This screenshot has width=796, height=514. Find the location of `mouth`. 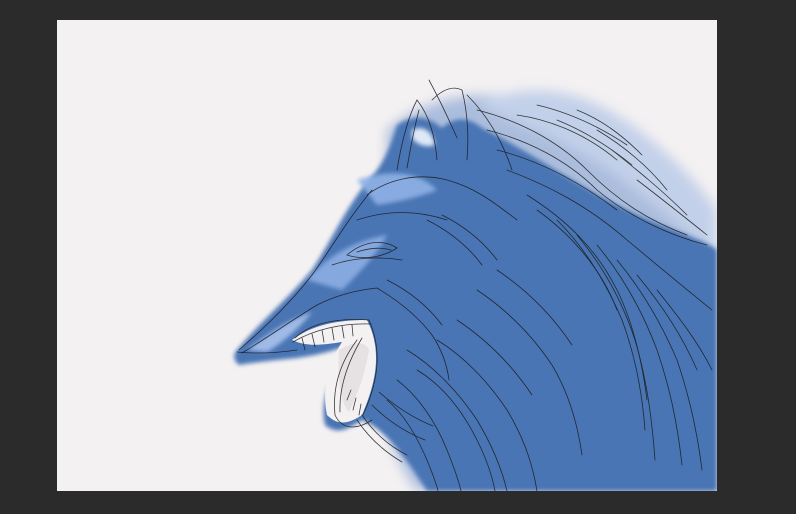

mouth is located at coordinates (334, 371).